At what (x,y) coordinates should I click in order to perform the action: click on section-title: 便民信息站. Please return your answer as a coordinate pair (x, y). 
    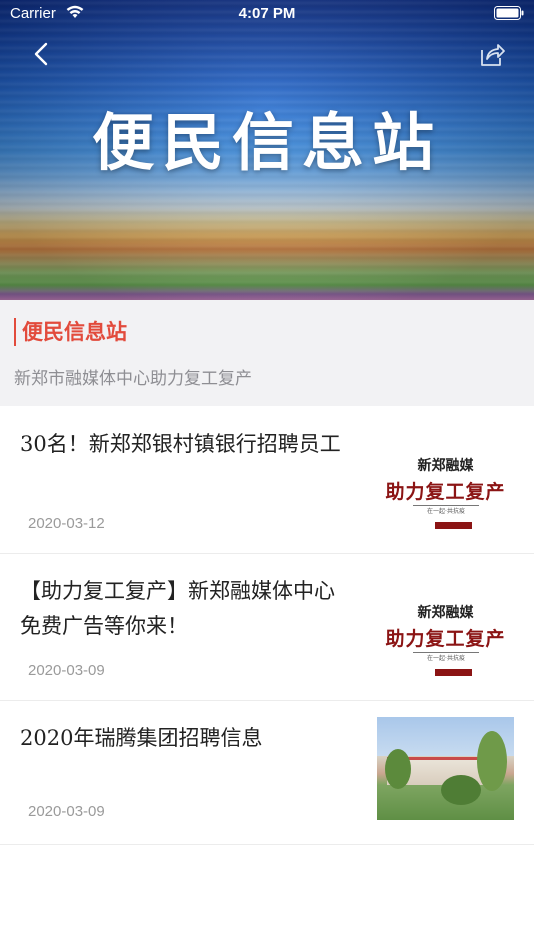
    Looking at the image, I should click on (70, 332).